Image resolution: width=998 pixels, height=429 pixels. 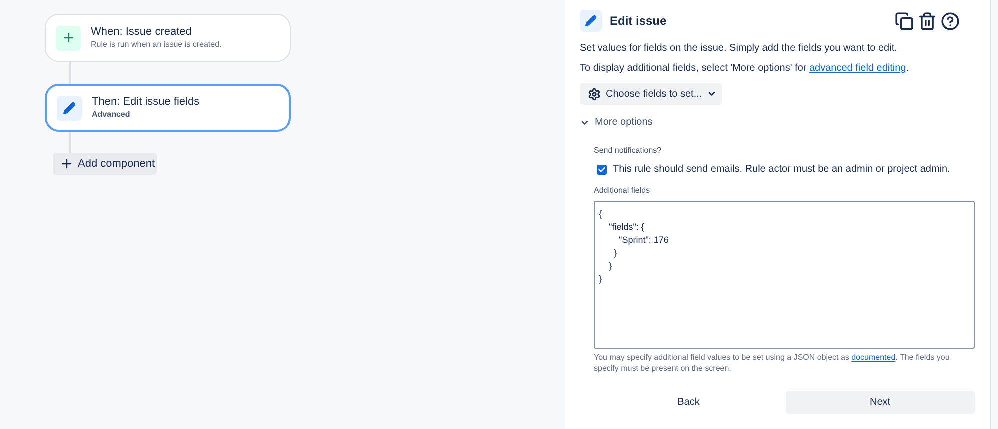 What do you see at coordinates (594, 94) in the screenshot?
I see `gear-icon` at bounding box center [594, 94].